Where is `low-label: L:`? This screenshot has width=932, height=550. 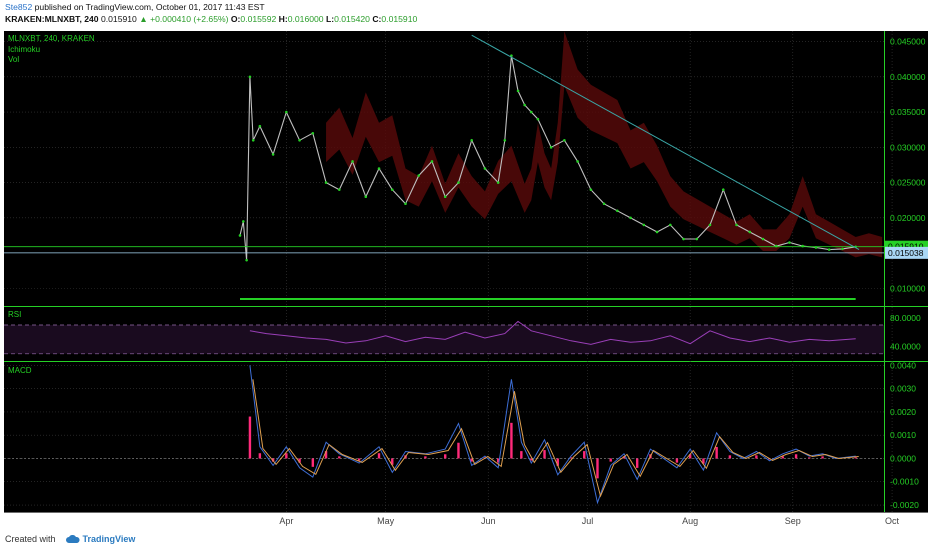
low-label: L: is located at coordinates (330, 19).